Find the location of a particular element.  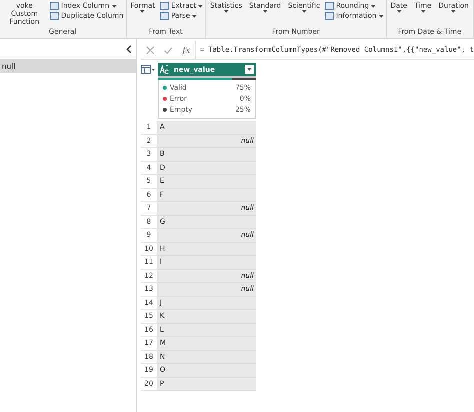

collapse-icon is located at coordinates (129, 49).